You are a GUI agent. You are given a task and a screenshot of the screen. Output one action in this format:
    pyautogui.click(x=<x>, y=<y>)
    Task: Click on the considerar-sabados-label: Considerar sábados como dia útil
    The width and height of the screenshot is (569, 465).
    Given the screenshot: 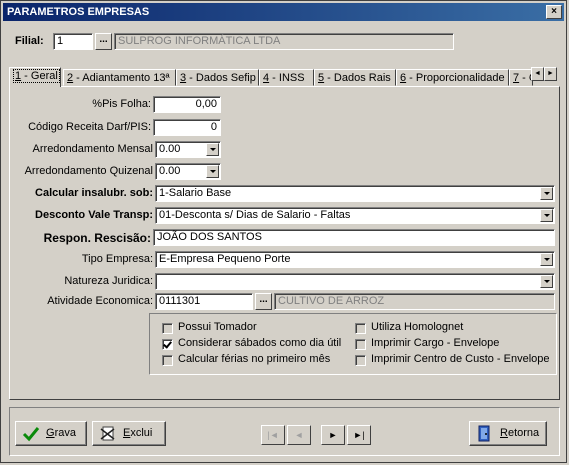 What is the action you would take?
    pyautogui.click(x=260, y=343)
    